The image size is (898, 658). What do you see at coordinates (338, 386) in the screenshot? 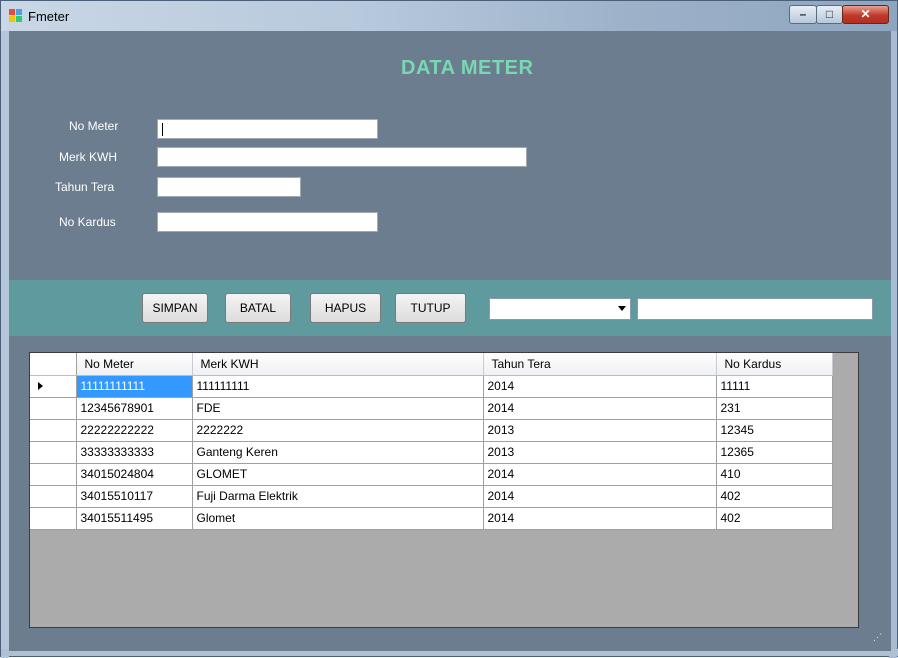
I see `cell-merk-kwh: 111111111` at bounding box center [338, 386].